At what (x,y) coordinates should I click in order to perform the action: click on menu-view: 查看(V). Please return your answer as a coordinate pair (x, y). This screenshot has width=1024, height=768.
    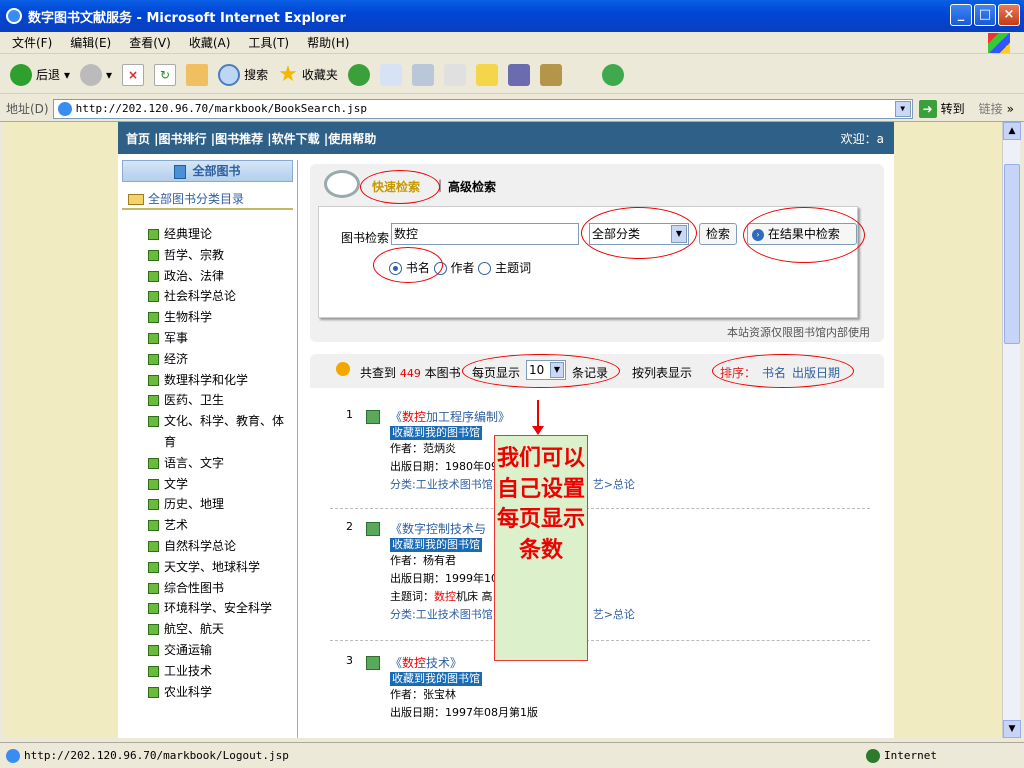
    Looking at the image, I should click on (150, 42).